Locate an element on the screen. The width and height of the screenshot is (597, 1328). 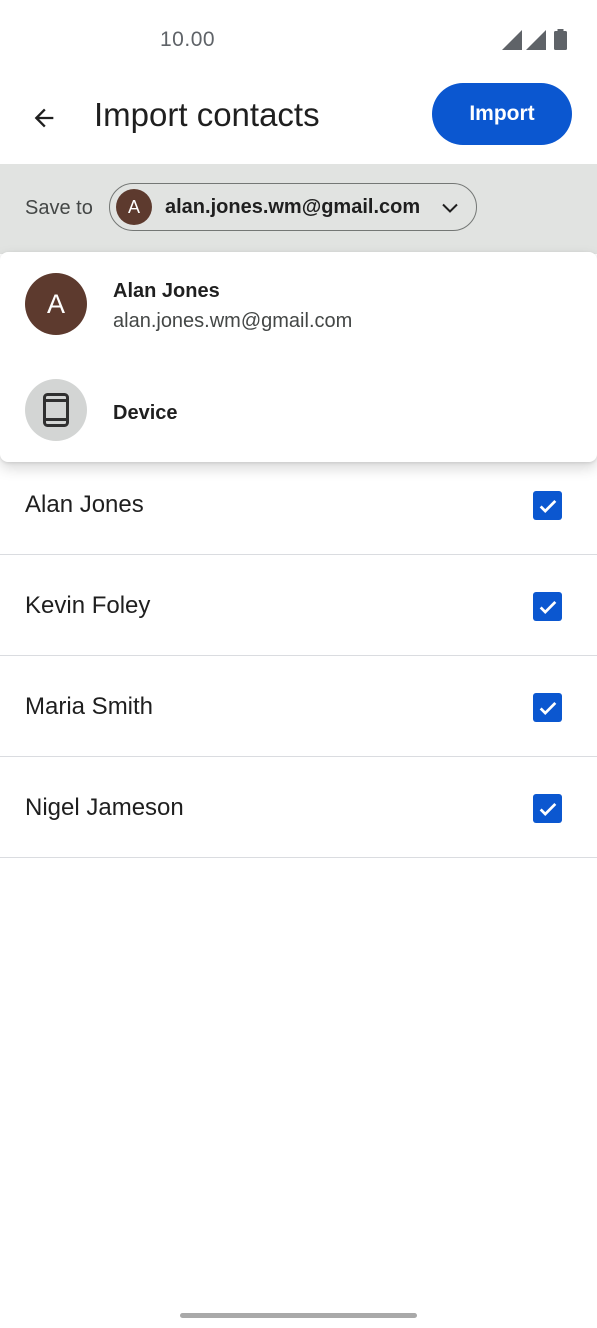
contact-name: Alan Jones is located at coordinates (84, 504).